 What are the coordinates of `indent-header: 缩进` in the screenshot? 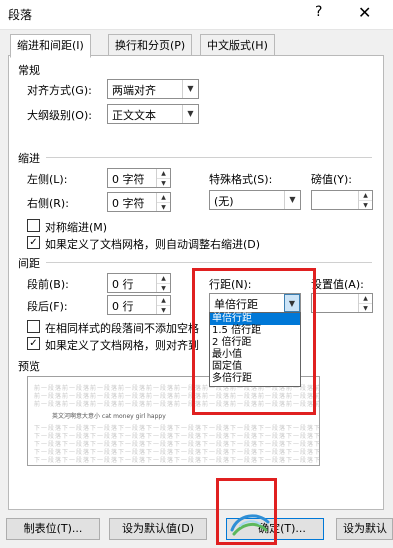 It's located at (29, 158).